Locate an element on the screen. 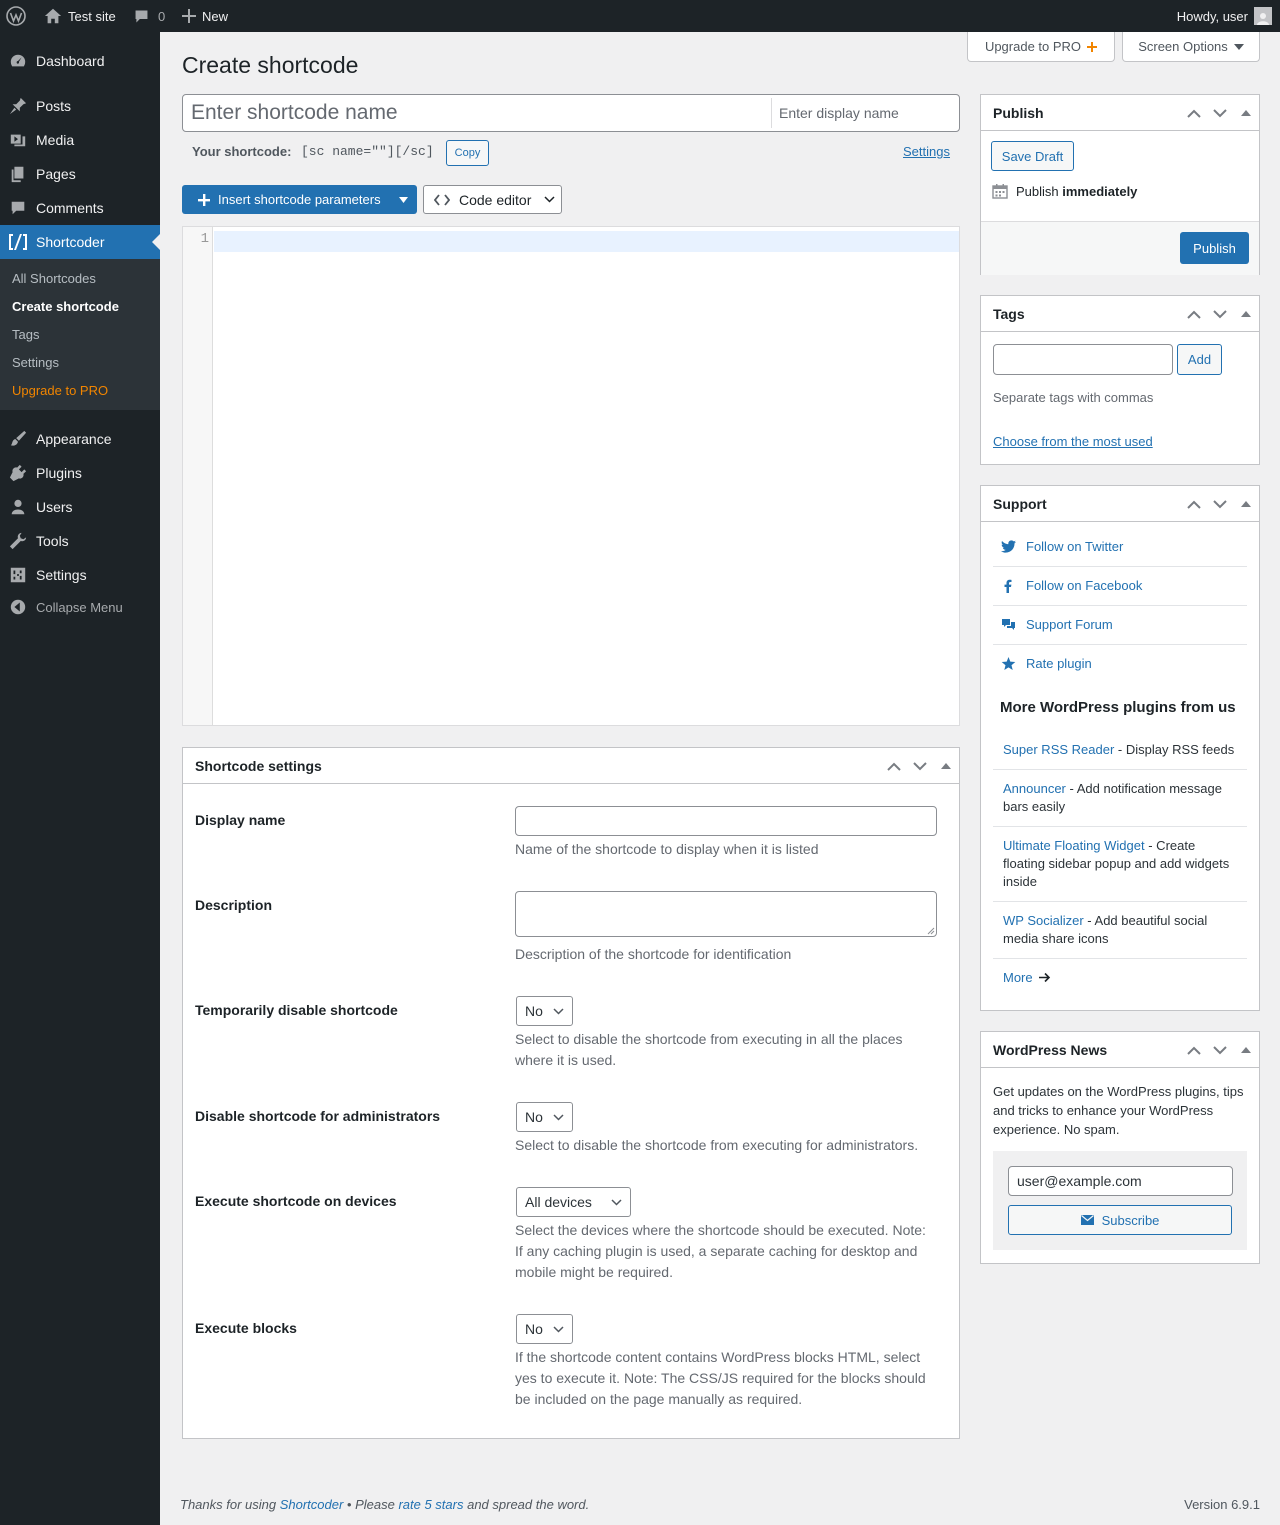  choose-most-used-link: Choose from the most used is located at coordinates (1073, 441).